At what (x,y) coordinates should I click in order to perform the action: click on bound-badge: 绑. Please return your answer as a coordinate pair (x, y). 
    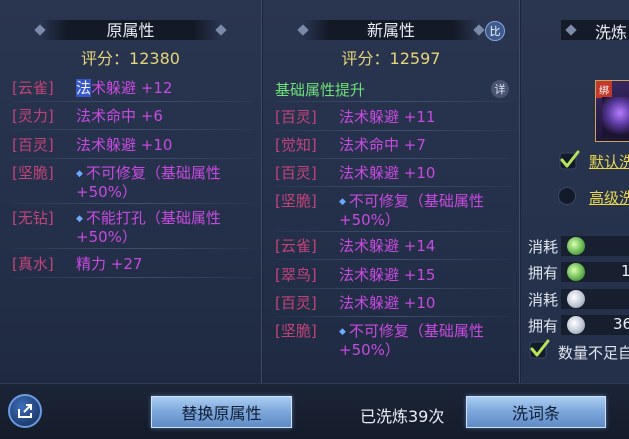
    Looking at the image, I should click on (604, 89).